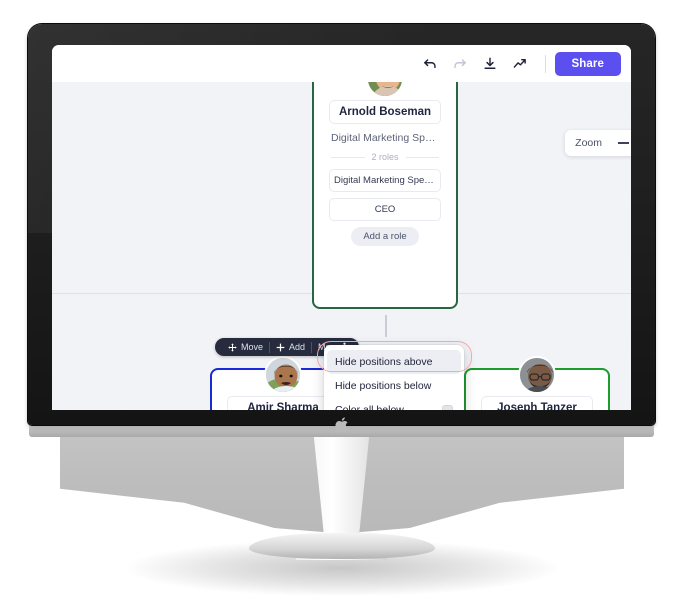 This screenshot has width=683, height=612. What do you see at coordinates (280, 347) in the screenshot?
I see `plus-icon` at bounding box center [280, 347].